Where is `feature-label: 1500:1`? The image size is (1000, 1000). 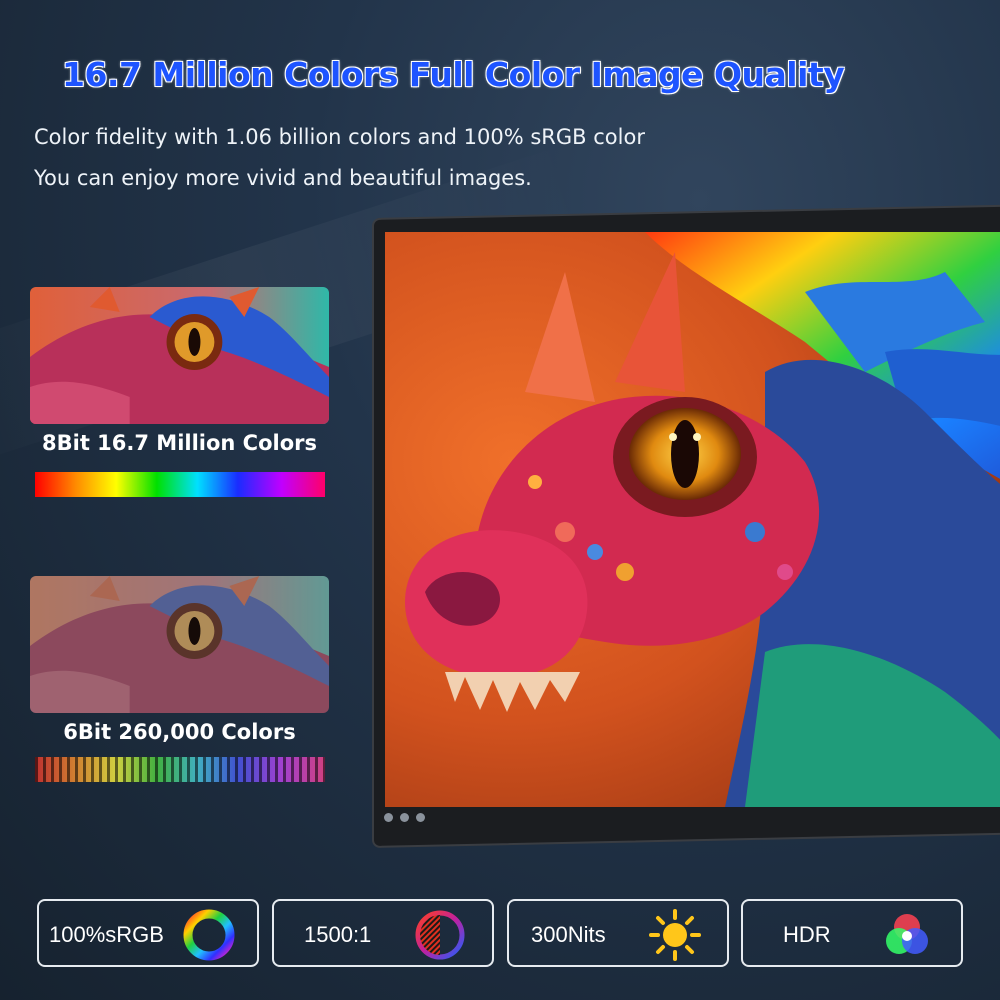
feature-label: 1500:1 is located at coordinates (338, 934).